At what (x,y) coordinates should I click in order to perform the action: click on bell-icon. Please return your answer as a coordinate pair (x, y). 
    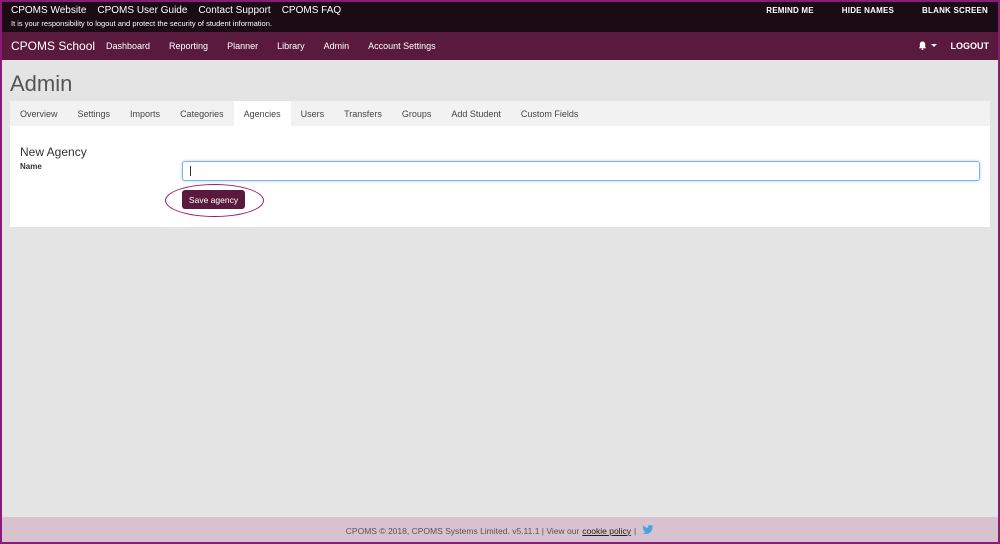
    Looking at the image, I should click on (922, 45).